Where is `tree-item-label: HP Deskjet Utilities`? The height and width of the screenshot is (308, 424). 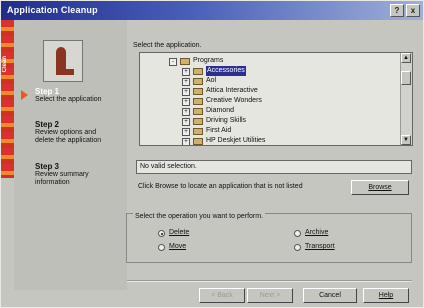
tree-item-label: HP Deskjet Utilities is located at coordinates (235, 140).